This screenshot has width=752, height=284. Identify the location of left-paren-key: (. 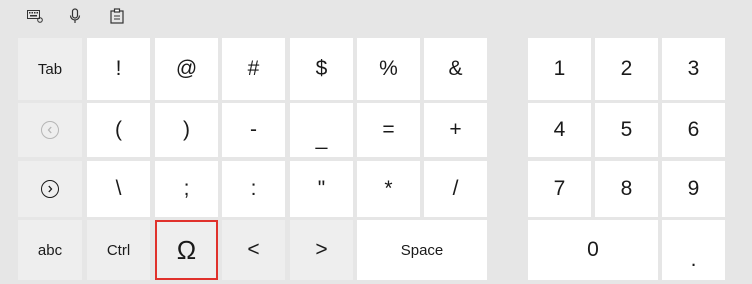
(118, 130).